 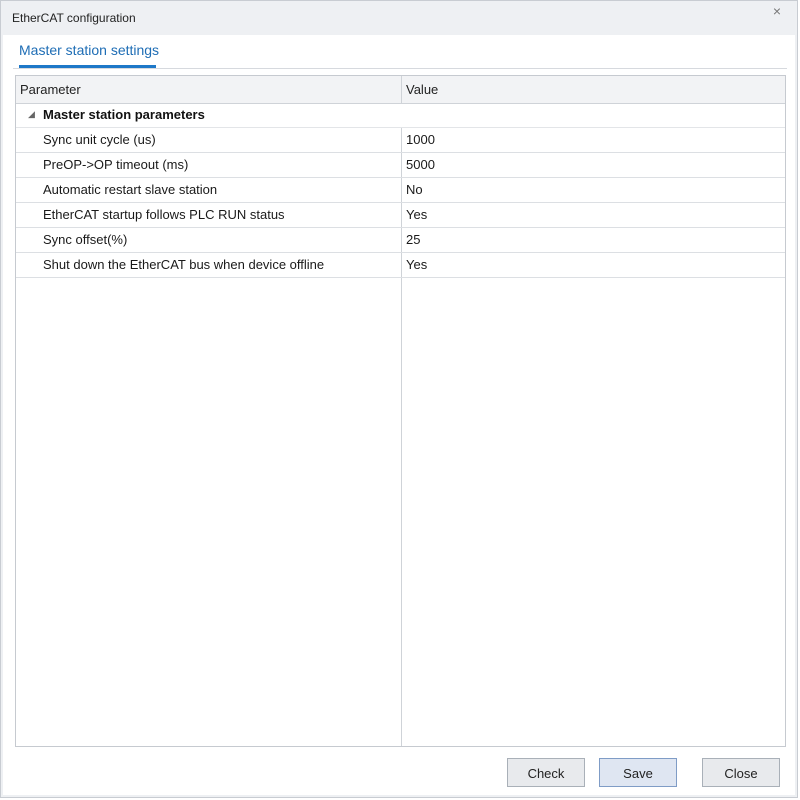 What do you see at coordinates (31, 114) in the screenshot?
I see `collapse-arrow-icon: ◢` at bounding box center [31, 114].